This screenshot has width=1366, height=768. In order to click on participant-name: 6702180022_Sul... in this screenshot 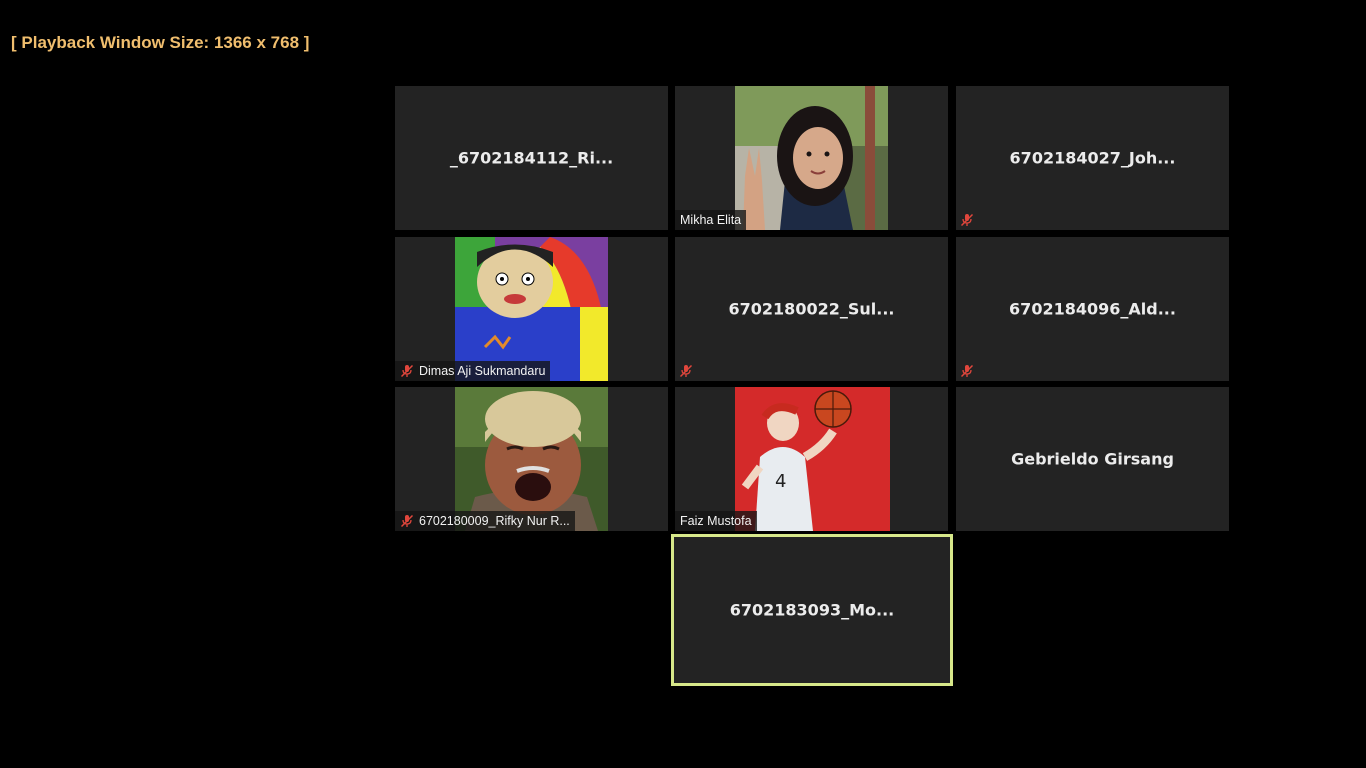, I will do `click(811, 309)`.